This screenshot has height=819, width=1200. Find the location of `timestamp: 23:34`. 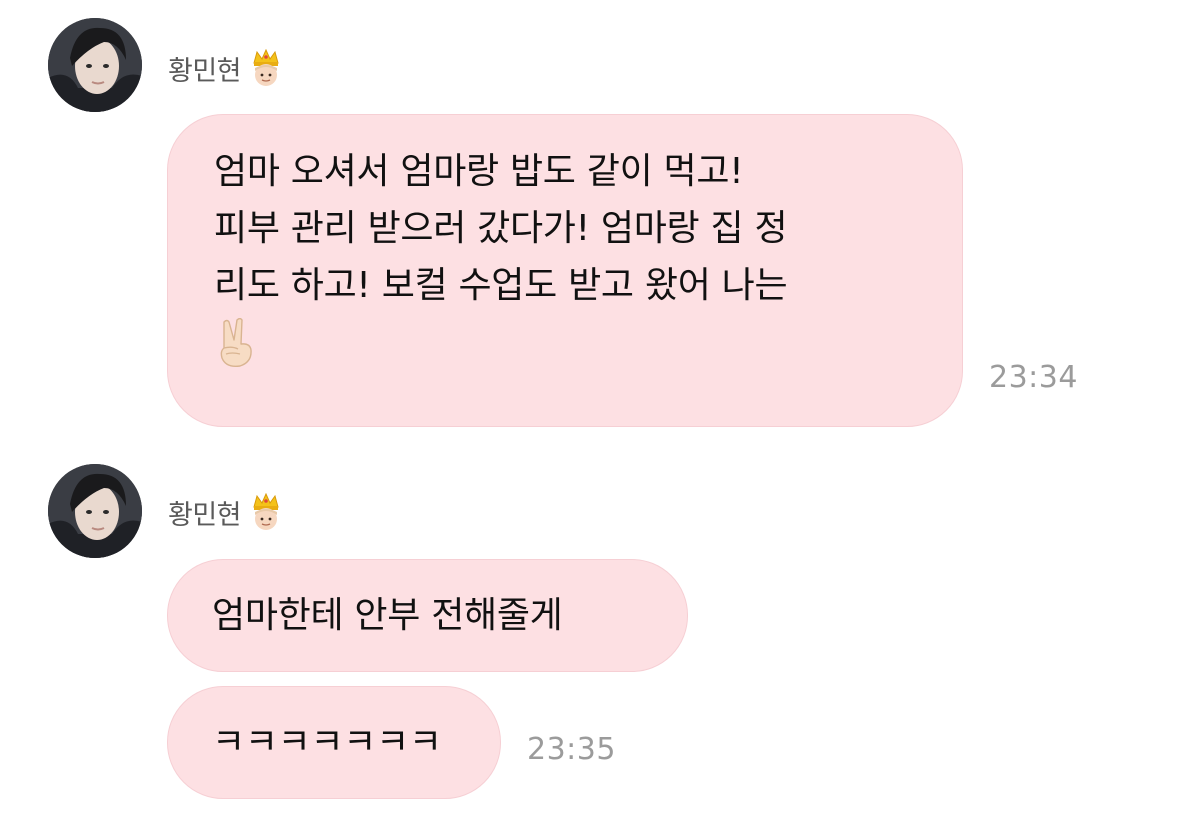

timestamp: 23:34 is located at coordinates (1033, 377).